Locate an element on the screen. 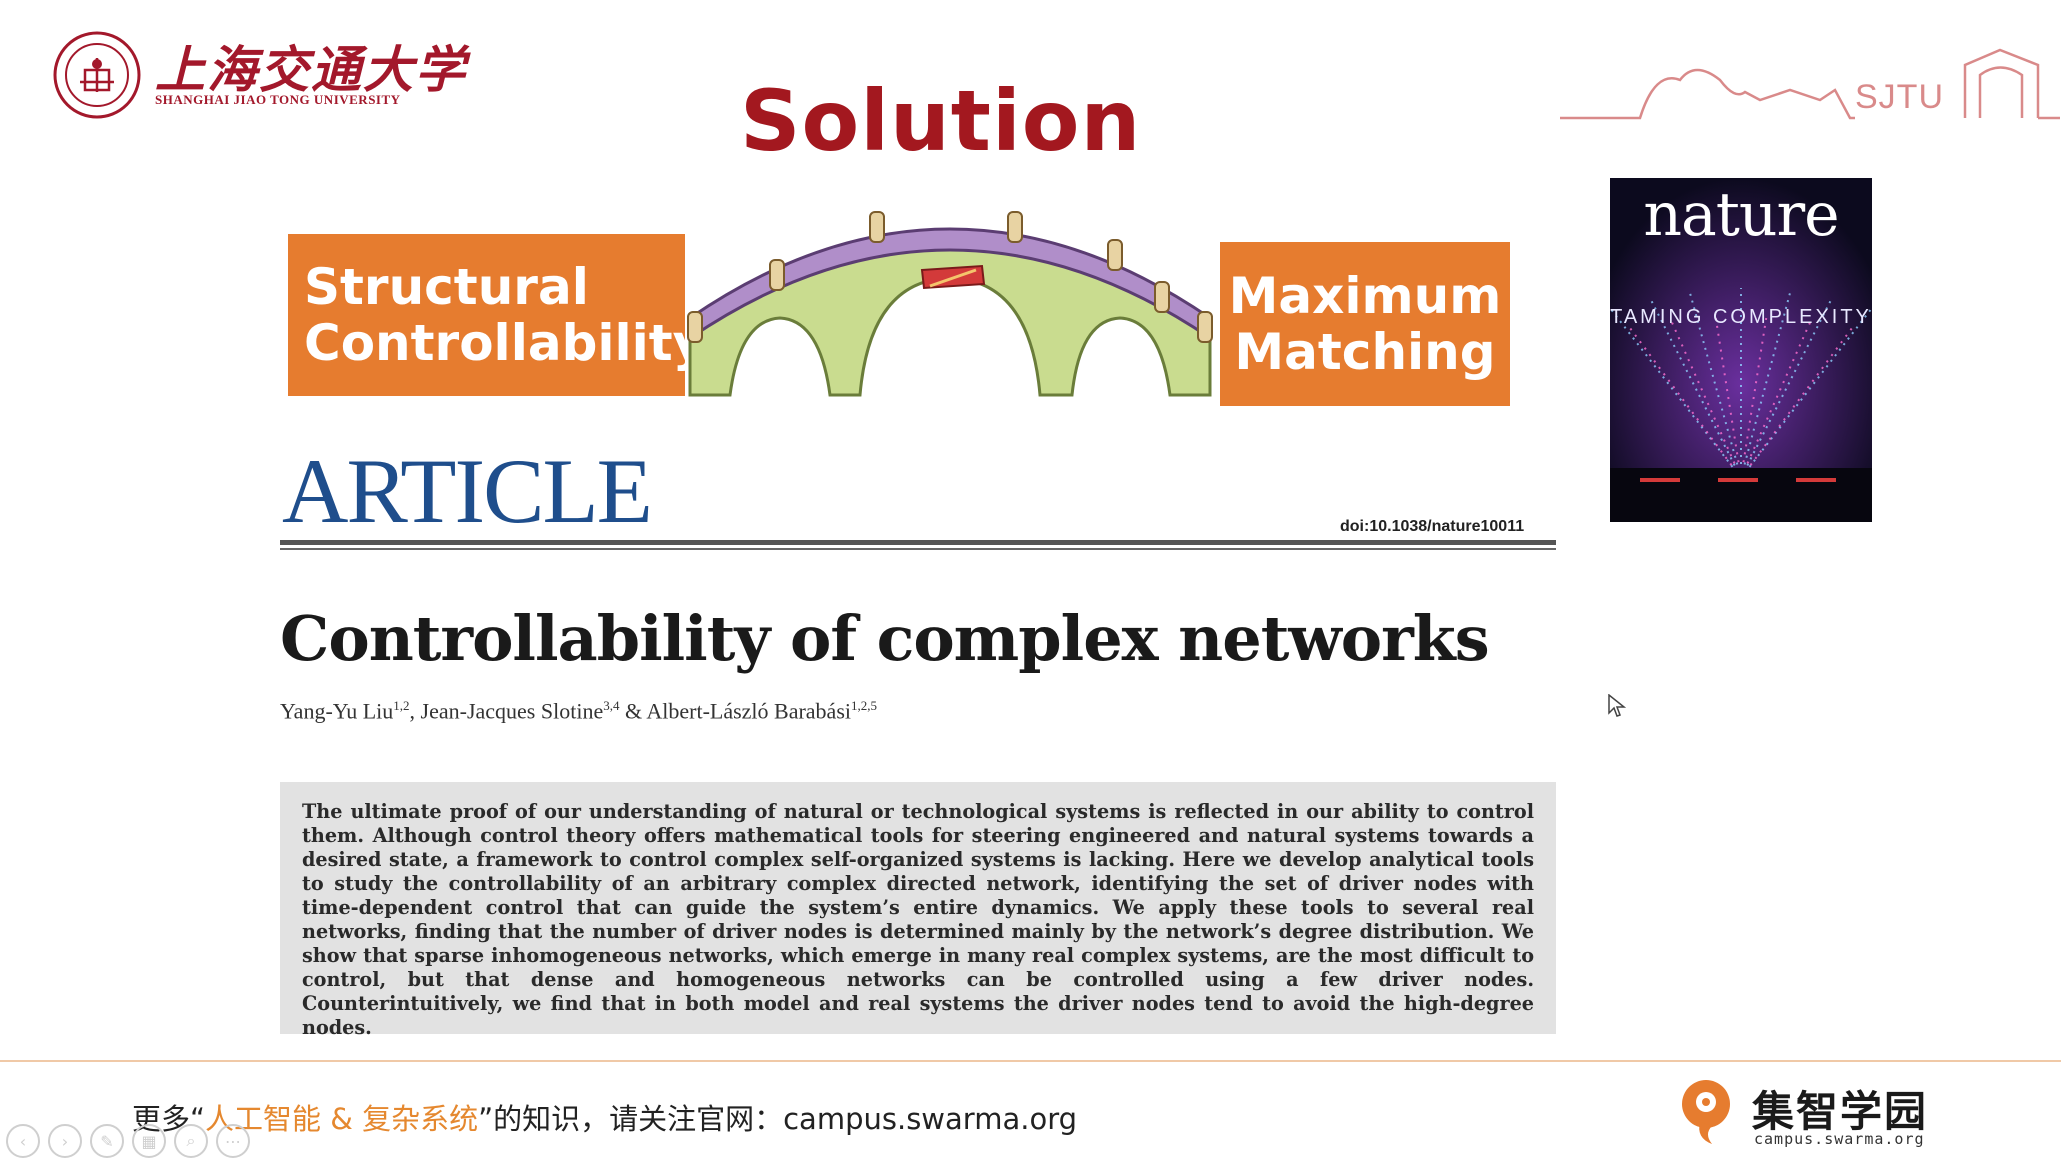 This screenshot has height=1169, width=2061. sjtu-seal-logo is located at coordinates (97, 75).